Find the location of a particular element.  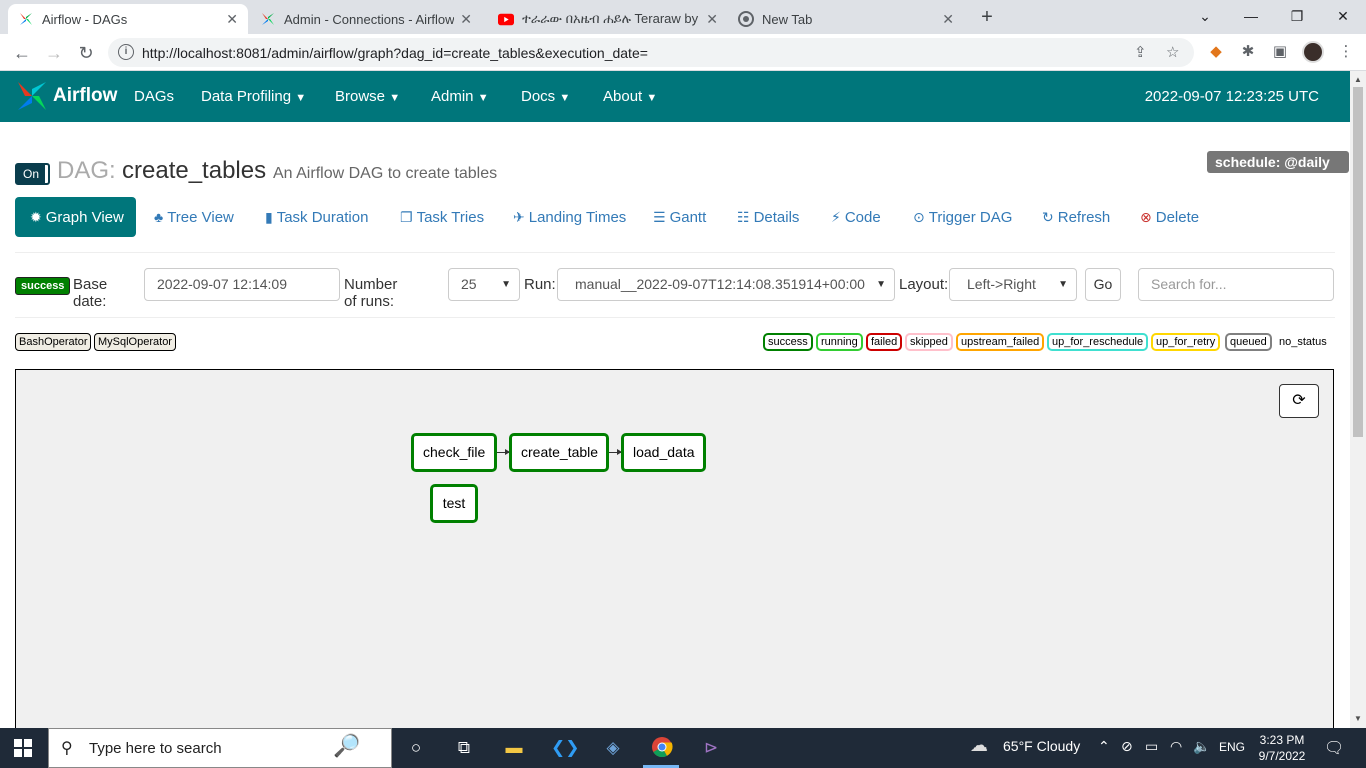

scrollbar-thumb is located at coordinates (1358, 262).